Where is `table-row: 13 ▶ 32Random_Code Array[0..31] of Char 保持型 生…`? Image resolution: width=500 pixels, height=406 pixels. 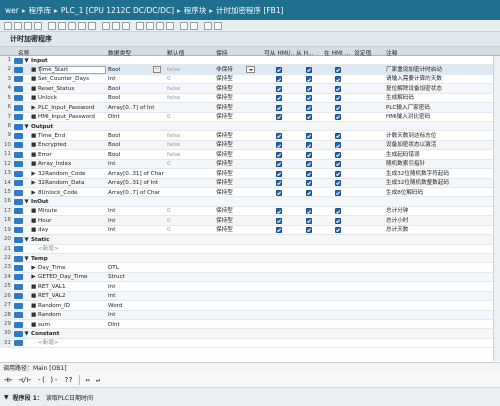
table-row: 13 ▶ 32Random_Code Array[0..31] of Char 保持型 生… is located at coordinates (250, 174).